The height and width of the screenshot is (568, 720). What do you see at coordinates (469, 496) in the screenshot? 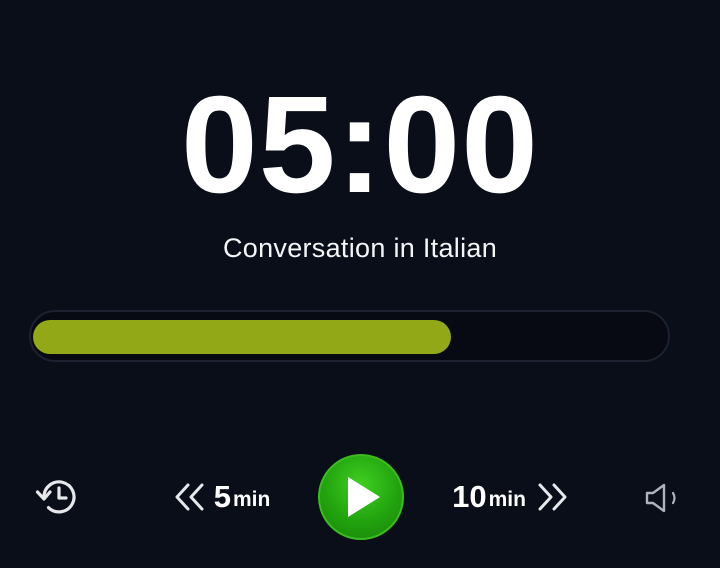
I see `forward-value: 10` at bounding box center [469, 496].